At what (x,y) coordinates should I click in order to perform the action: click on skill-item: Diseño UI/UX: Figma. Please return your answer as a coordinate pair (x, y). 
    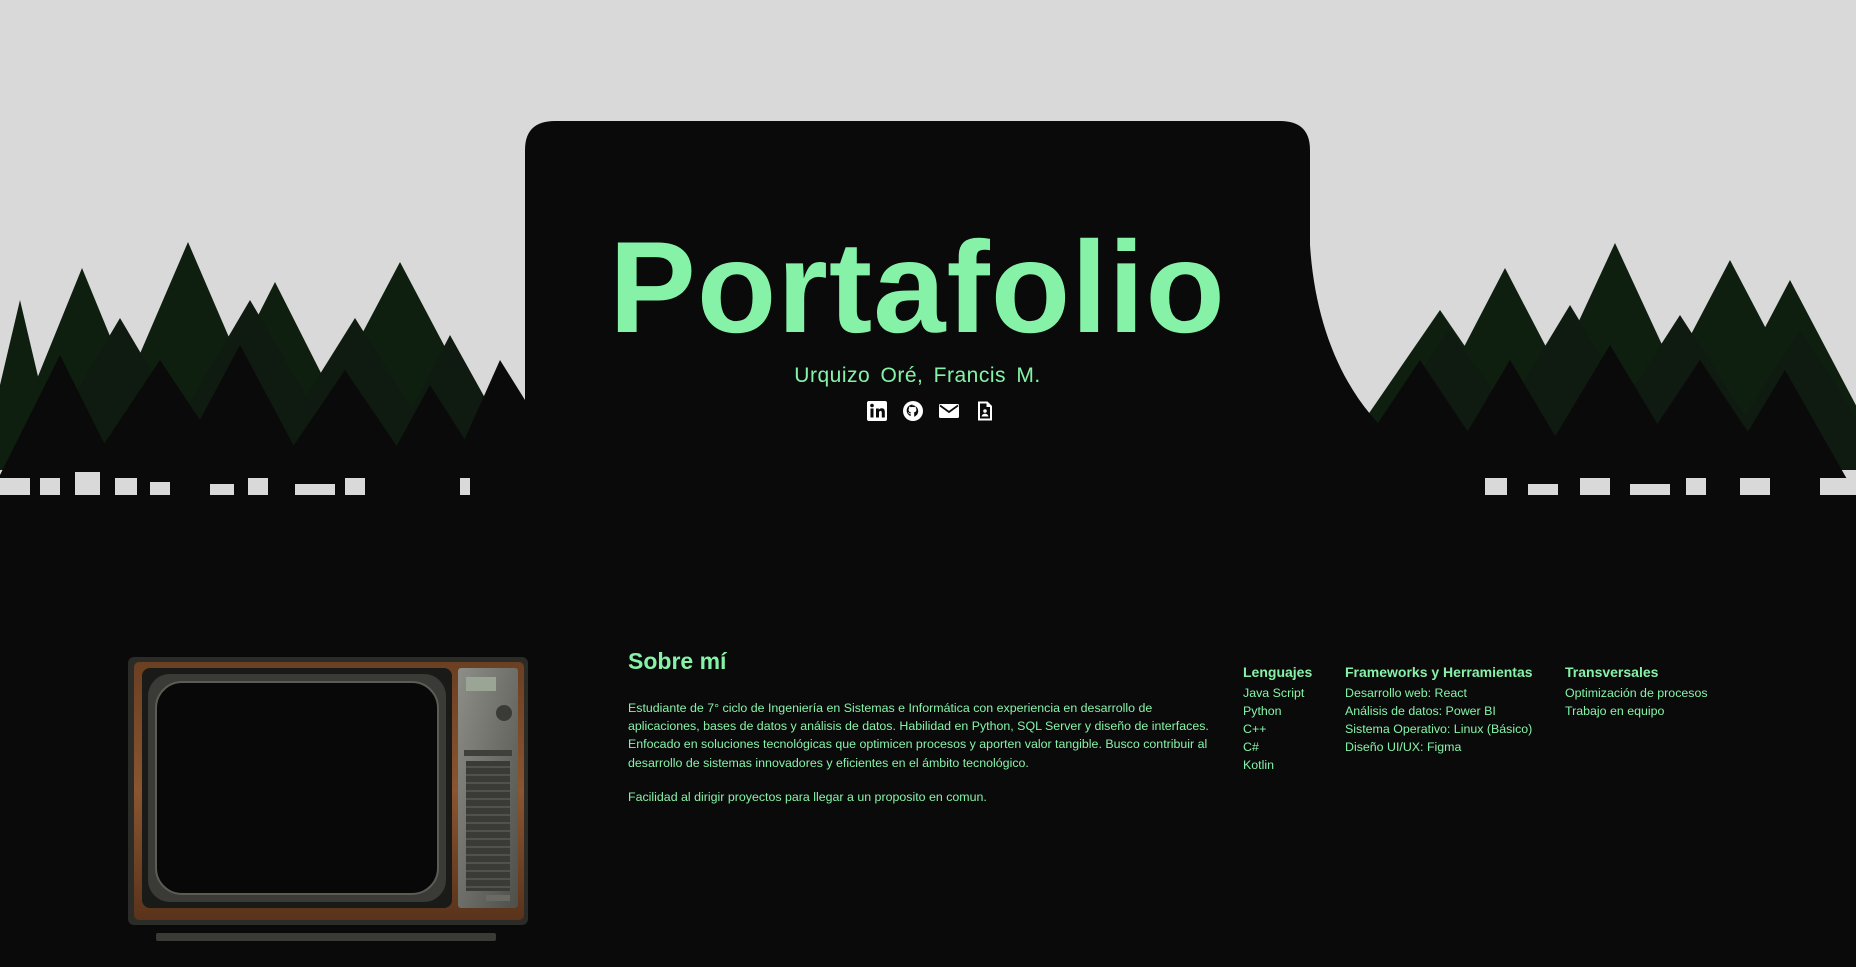
    Looking at the image, I should click on (1403, 747).